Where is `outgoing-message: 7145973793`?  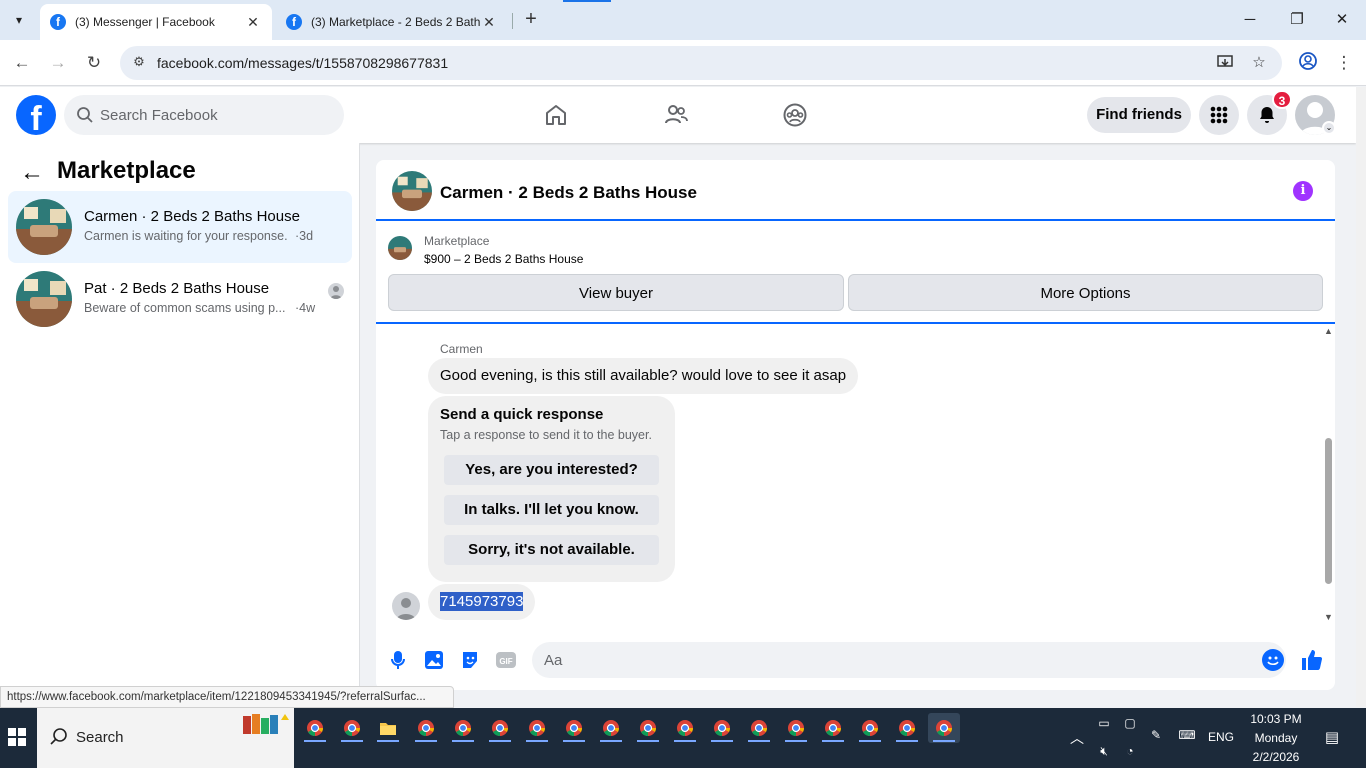 outgoing-message: 7145973793 is located at coordinates (482, 602).